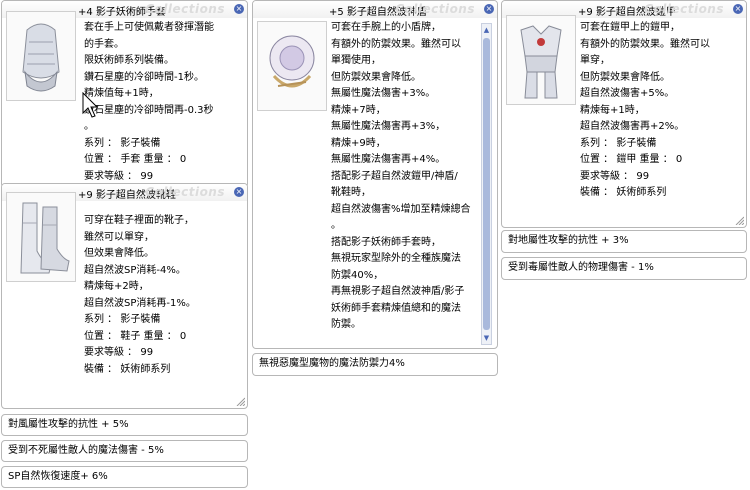 The width and height of the screenshot is (750, 490). Describe the element at coordinates (41, 56) in the screenshot. I see `gauntlet-icon` at that location.